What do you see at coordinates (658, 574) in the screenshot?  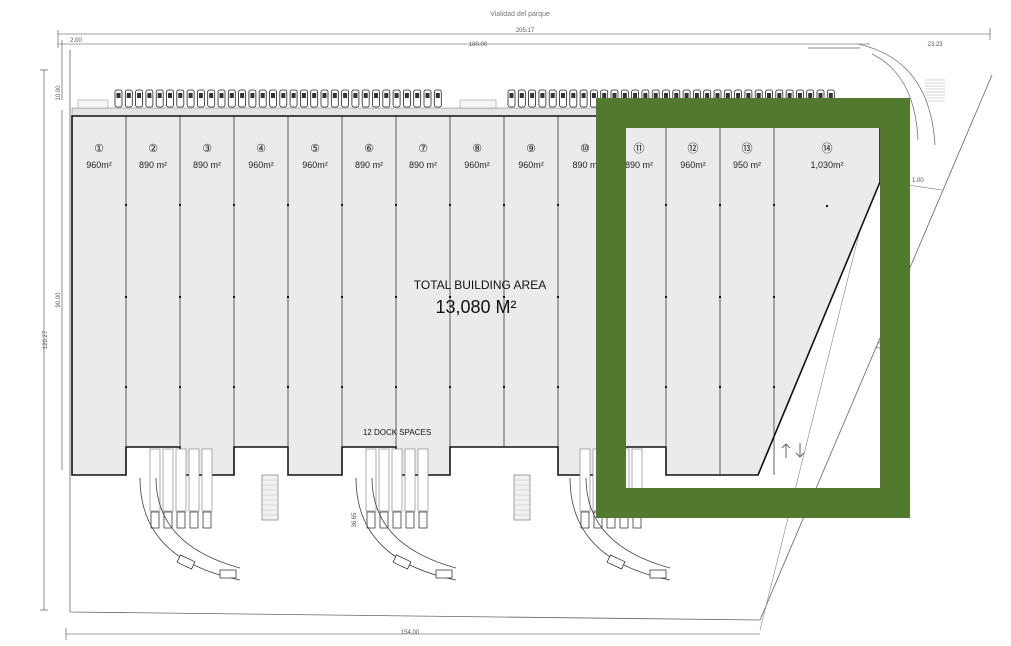 I see `truck-turning` at bounding box center [658, 574].